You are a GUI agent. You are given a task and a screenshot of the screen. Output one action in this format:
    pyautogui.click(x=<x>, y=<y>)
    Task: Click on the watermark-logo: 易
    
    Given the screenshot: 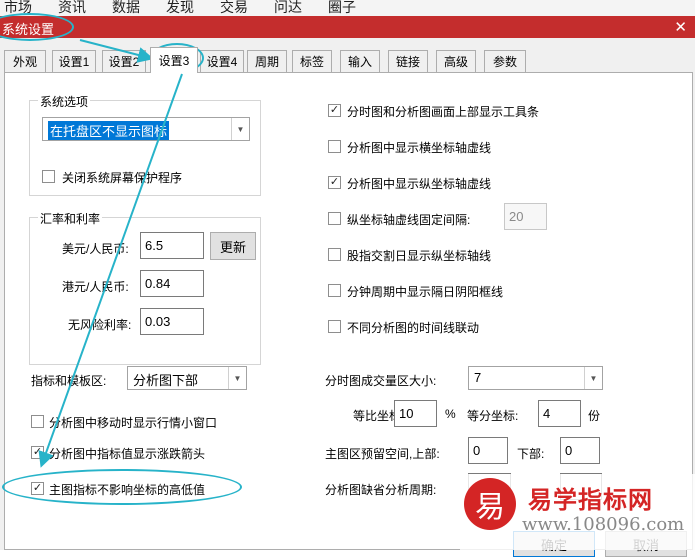 What is the action you would take?
    pyautogui.click(x=490, y=504)
    